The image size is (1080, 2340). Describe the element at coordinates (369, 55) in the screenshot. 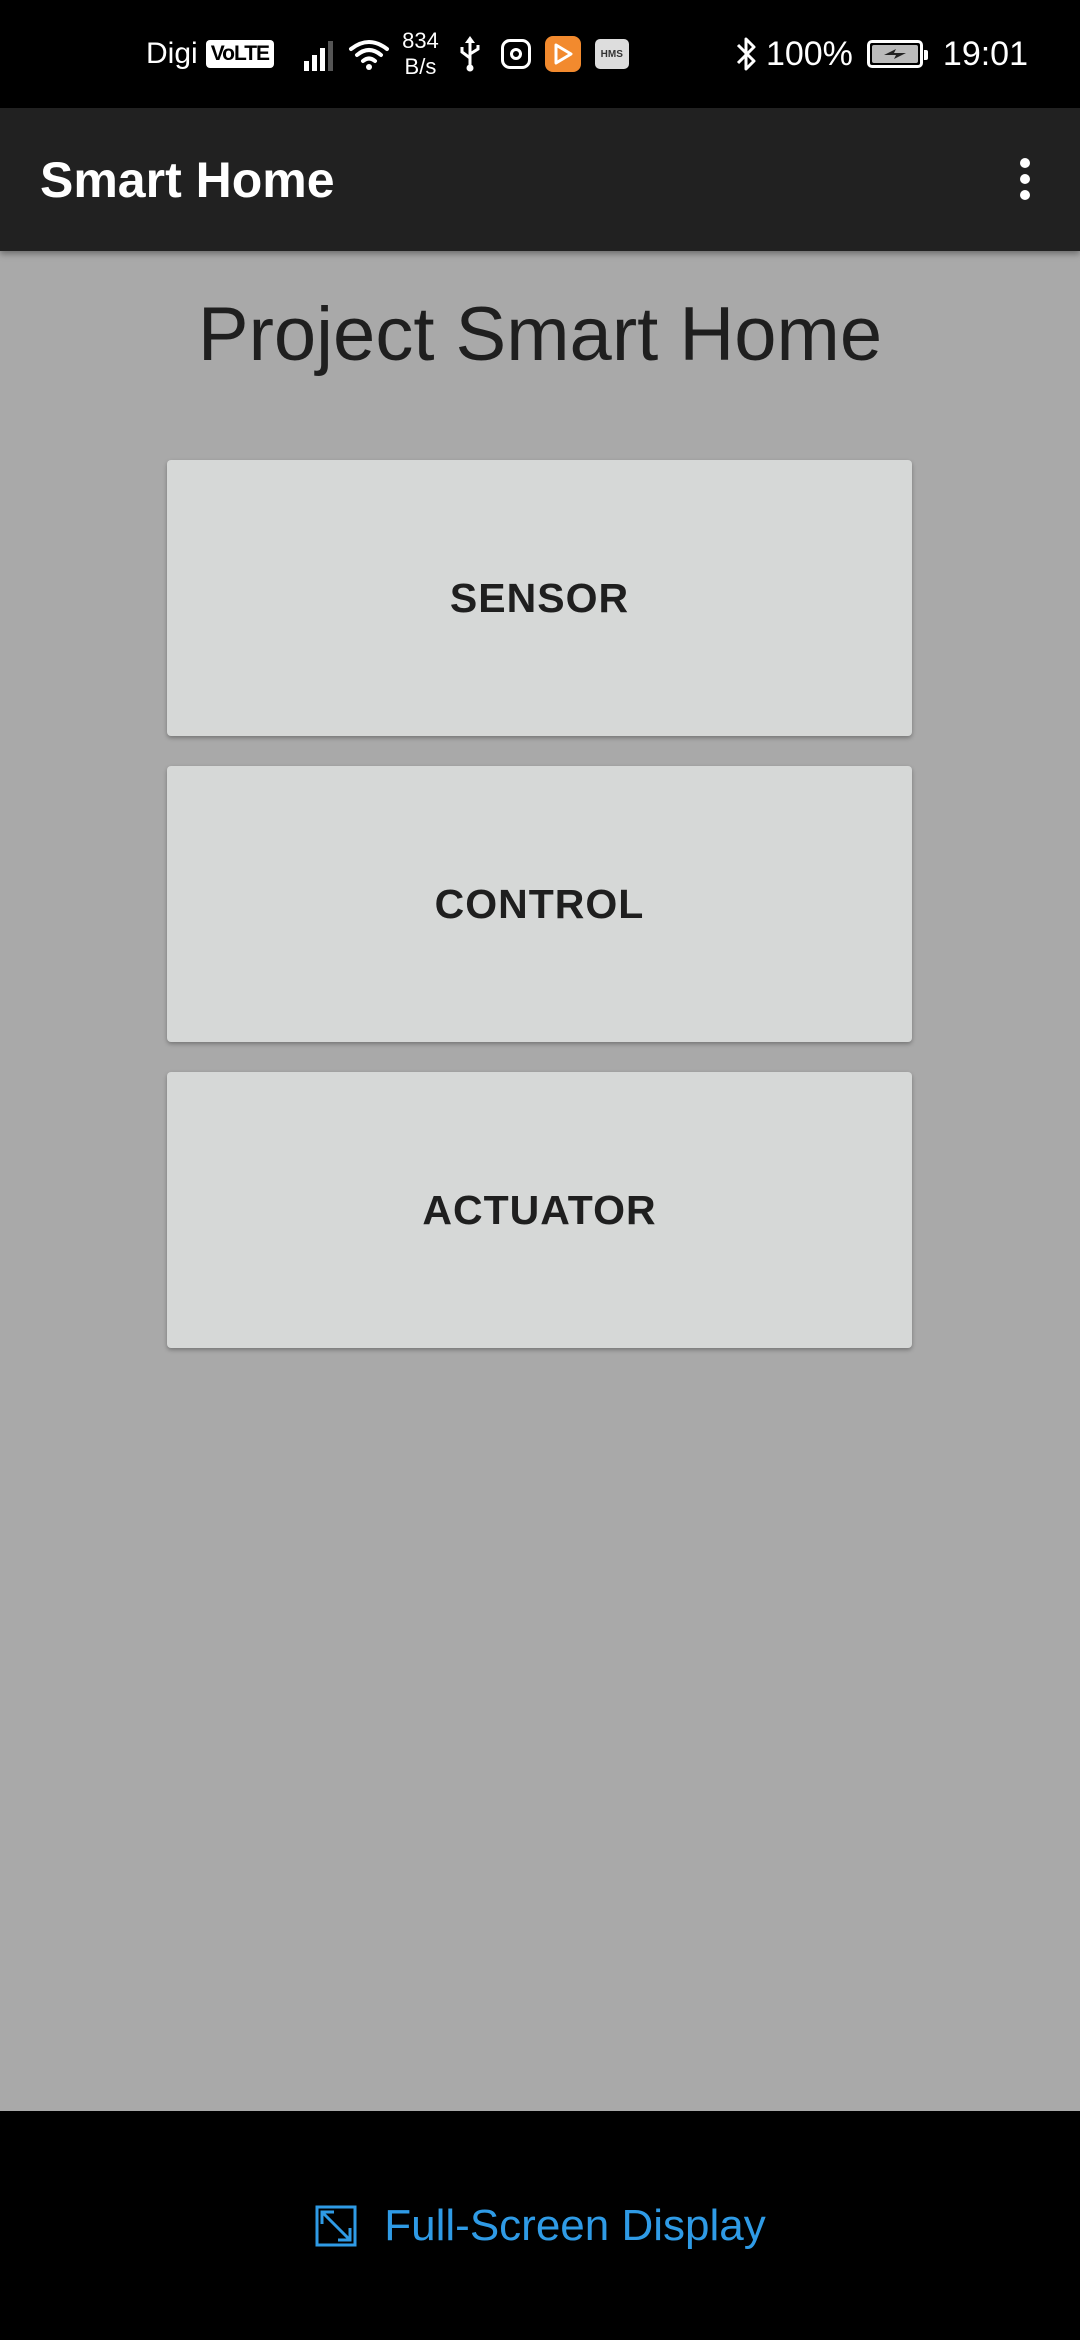

I see `wifi-icon` at that location.